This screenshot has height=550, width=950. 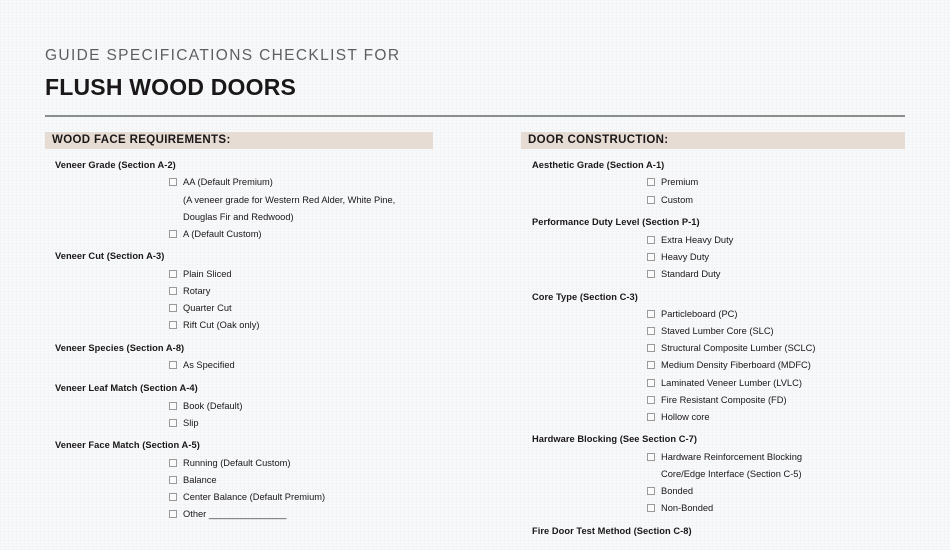 I want to click on page-title: FLUSH WOOD DOORS, so click(x=171, y=87).